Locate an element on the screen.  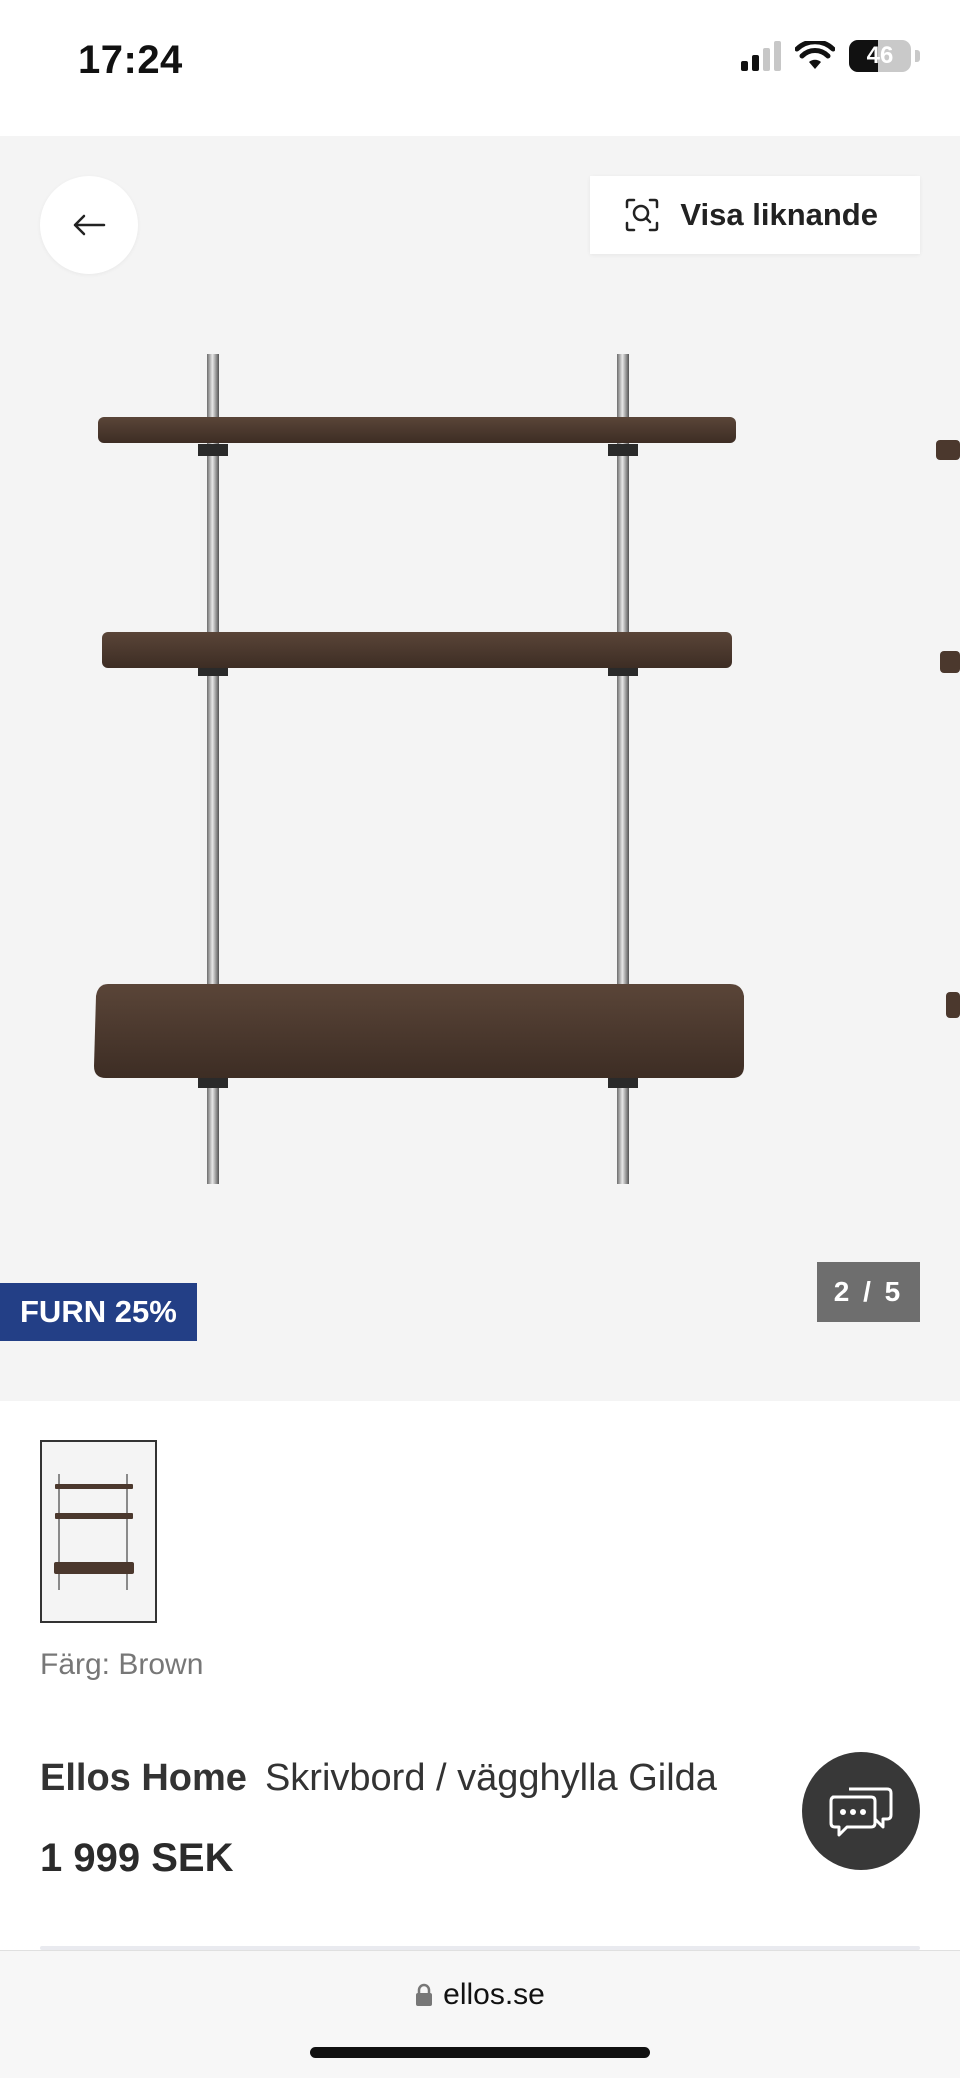
back-button is located at coordinates (89, 225).